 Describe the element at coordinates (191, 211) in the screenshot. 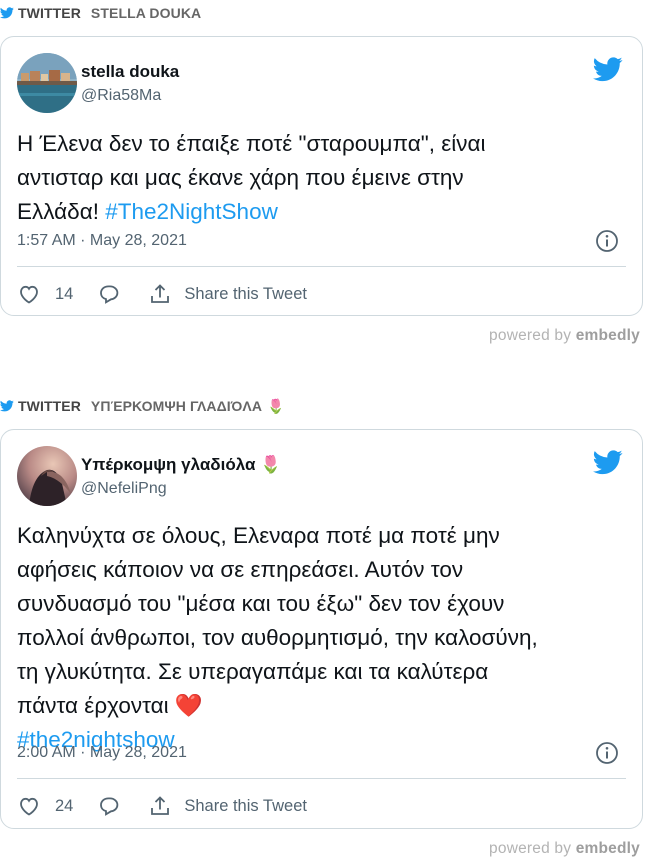

I see `hashtag-link: #The2NightShow` at that location.